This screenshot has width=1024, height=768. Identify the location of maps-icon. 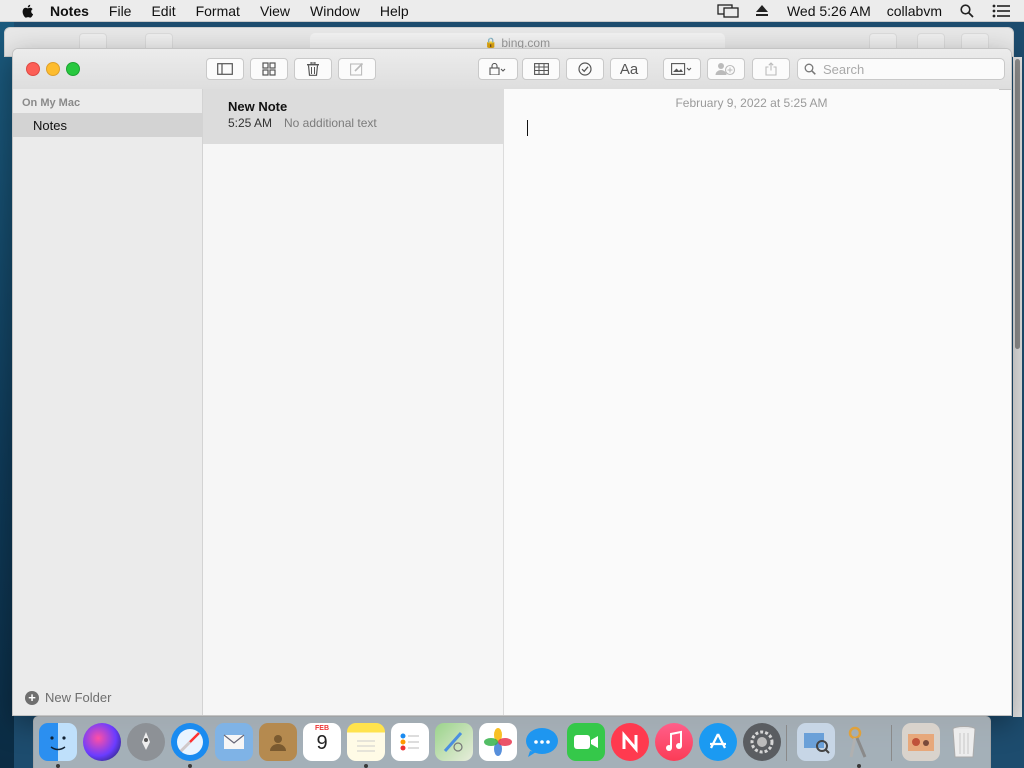
(454, 742).